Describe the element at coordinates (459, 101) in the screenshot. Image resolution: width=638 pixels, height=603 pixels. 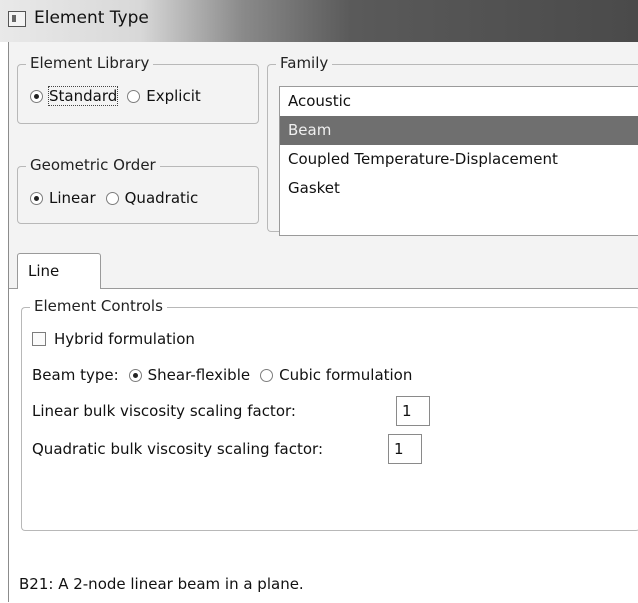
I see `family-item-acoustic: Acoustic` at that location.